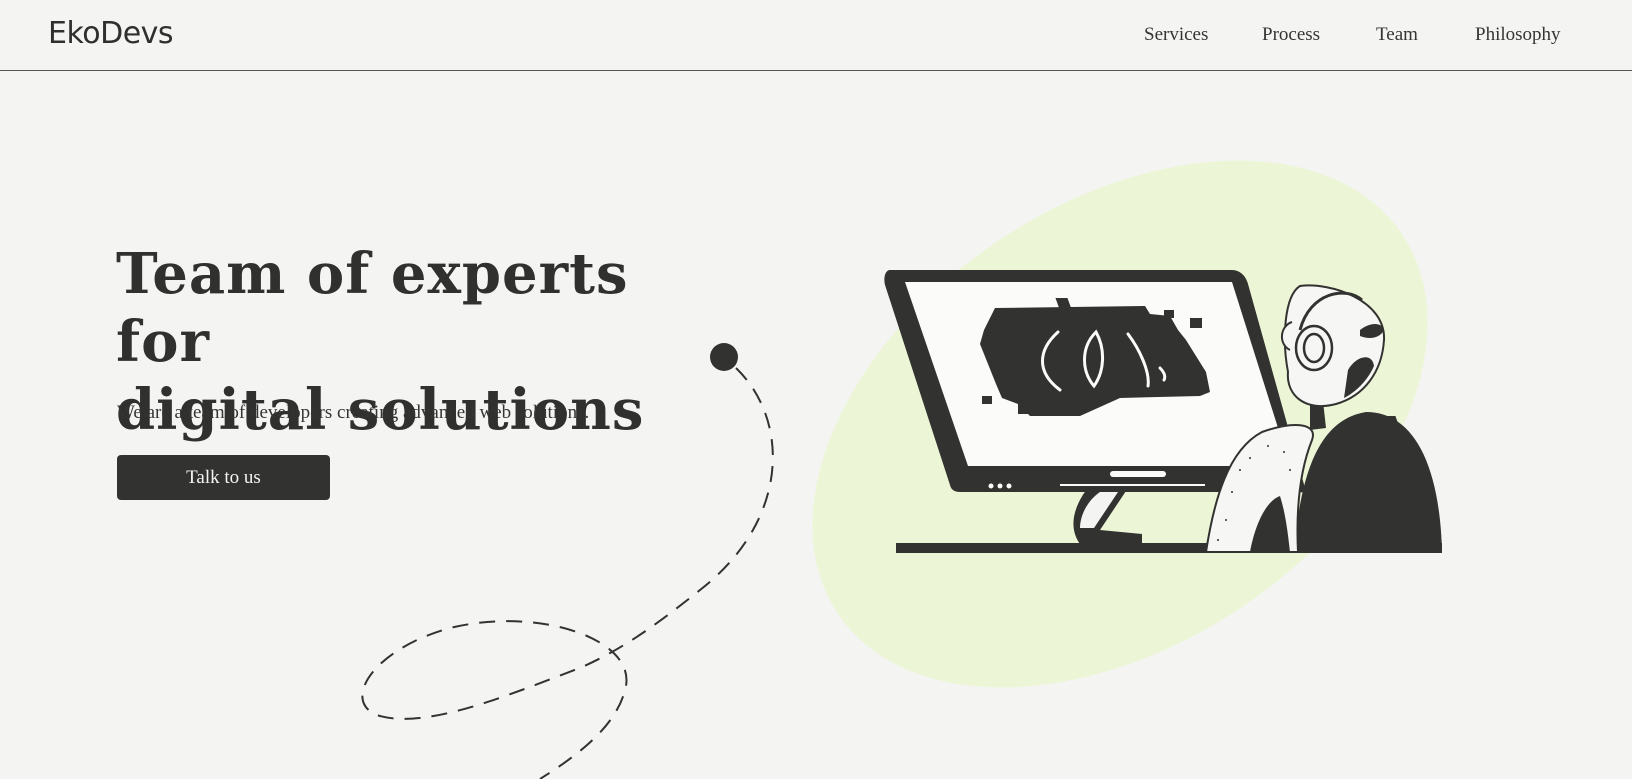  Describe the element at coordinates (1368, 482) in the screenshot. I see `chair` at that location.